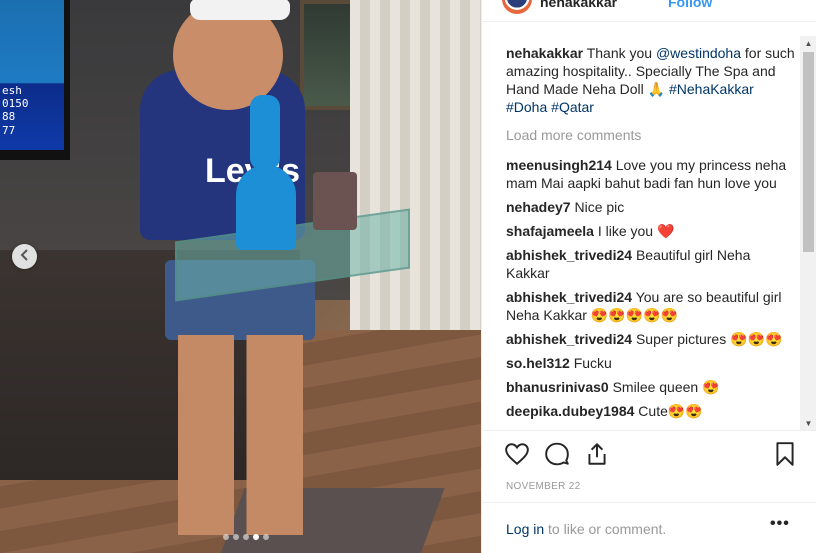  I want to click on gift-box, so click(335, 201).